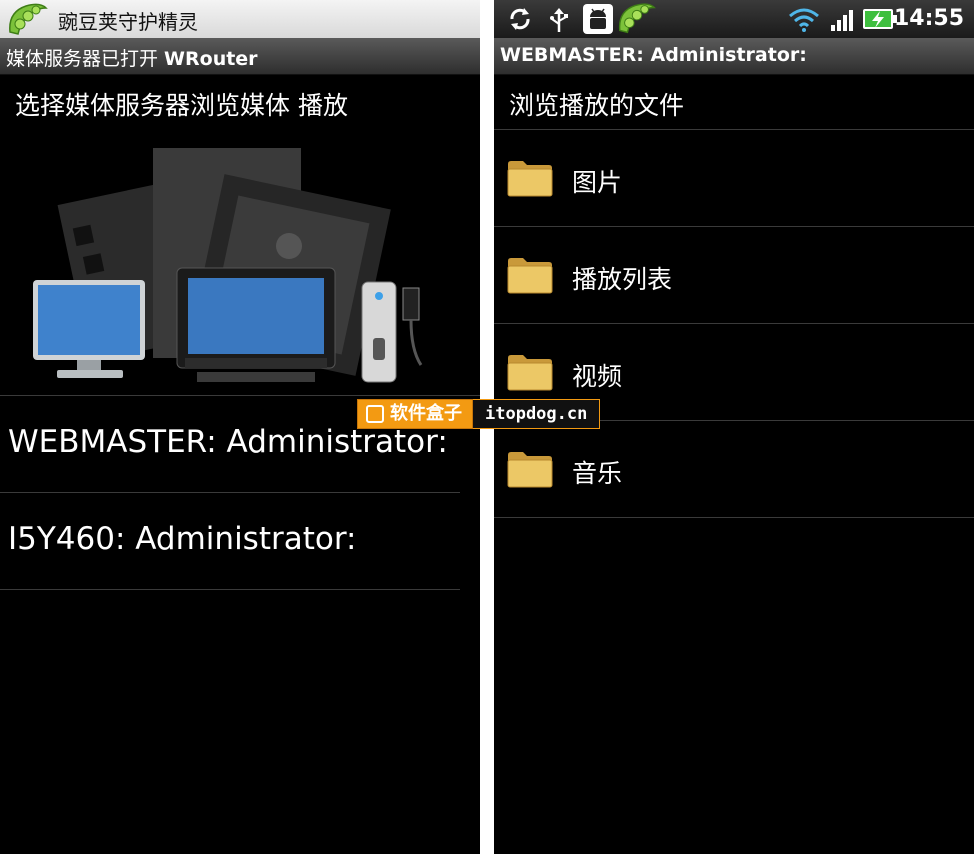  Describe the element at coordinates (622, 279) in the screenshot. I see `folder-label: 播放列表` at that location.